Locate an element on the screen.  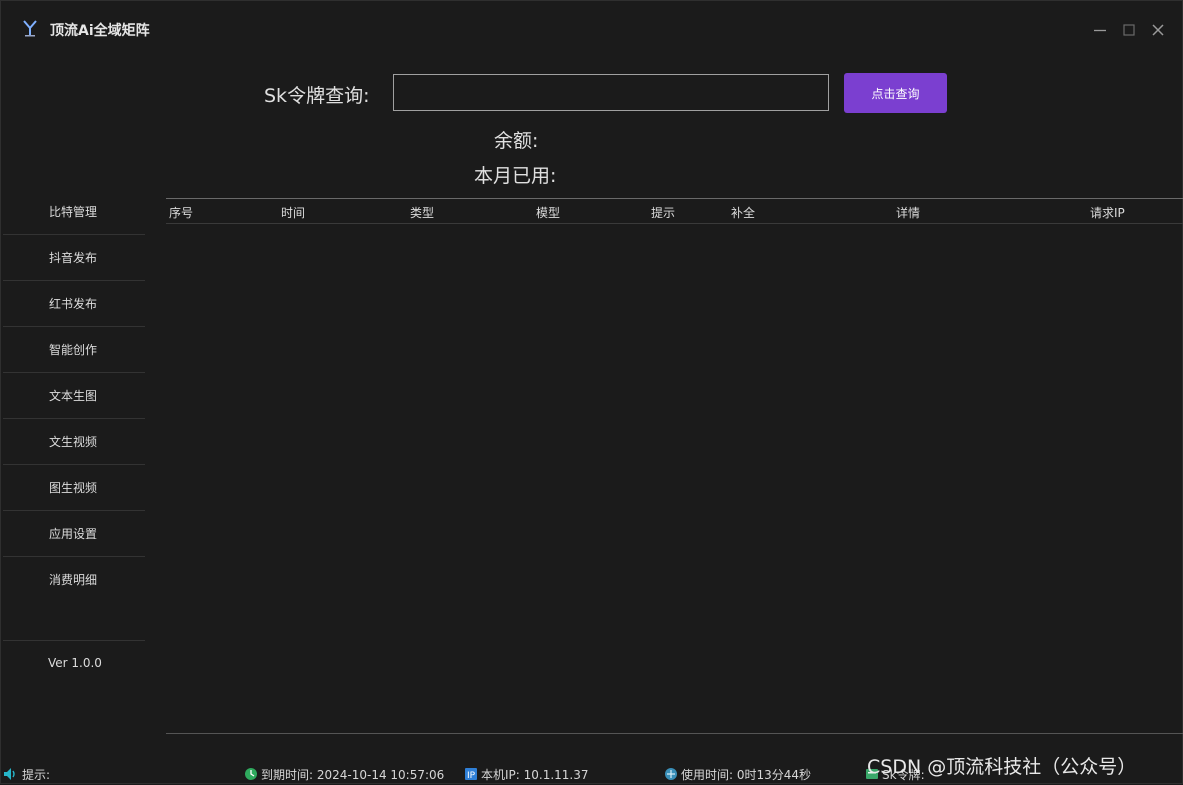
speaker-icon is located at coordinates (9, 774).